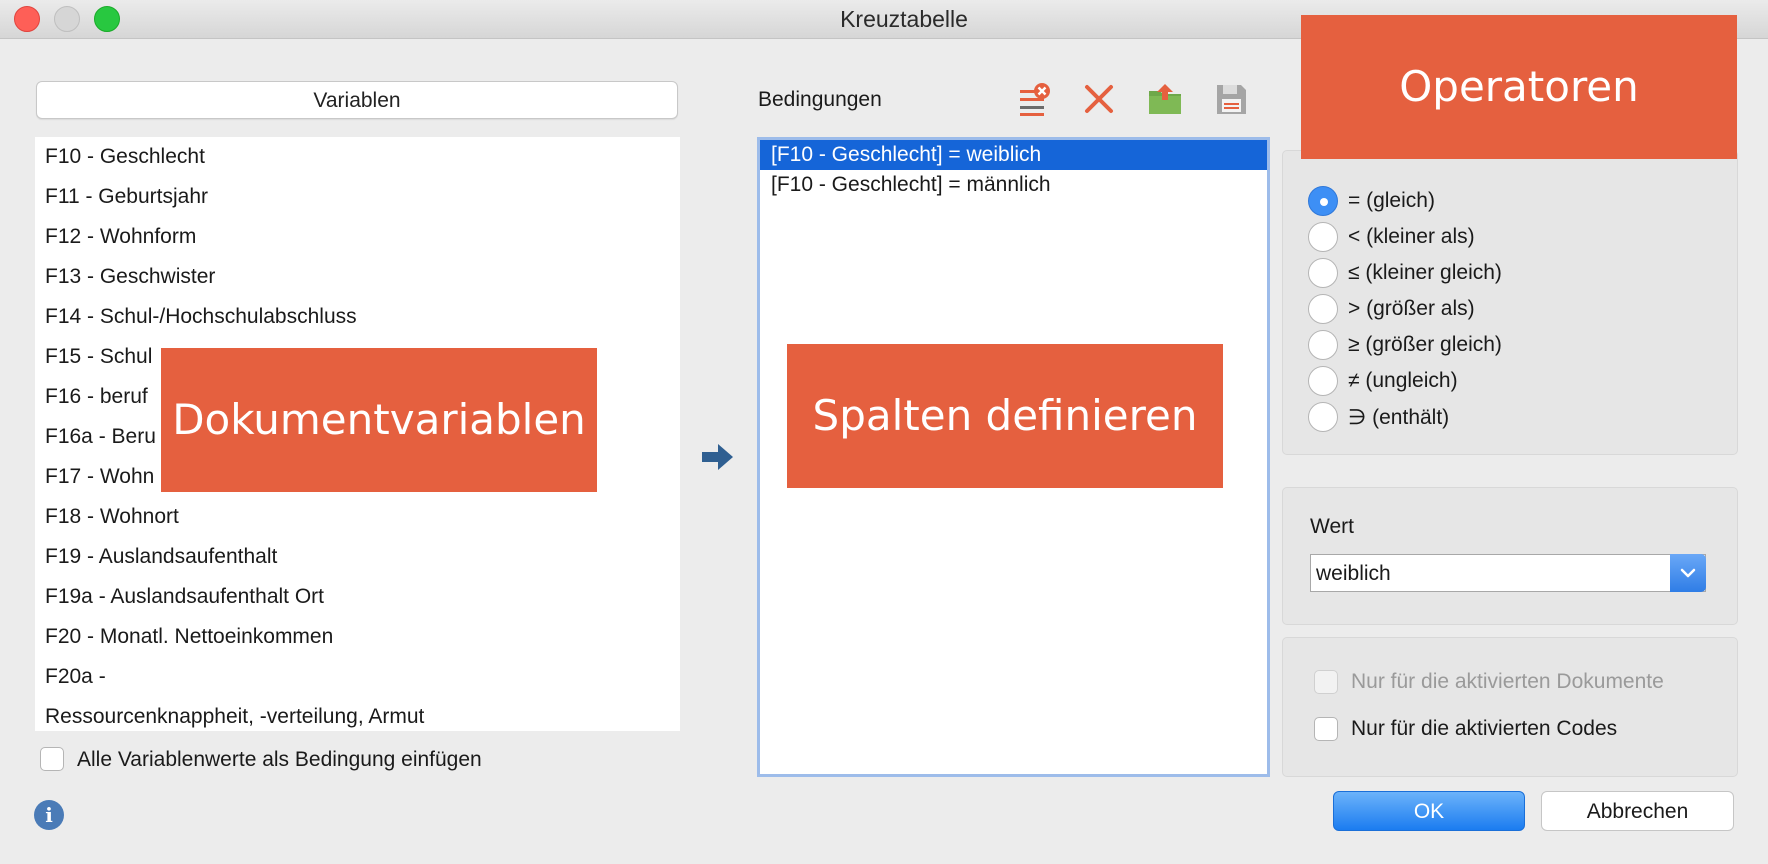  Describe the element at coordinates (820, 99) in the screenshot. I see `conditions-label: Bedingungen` at that location.